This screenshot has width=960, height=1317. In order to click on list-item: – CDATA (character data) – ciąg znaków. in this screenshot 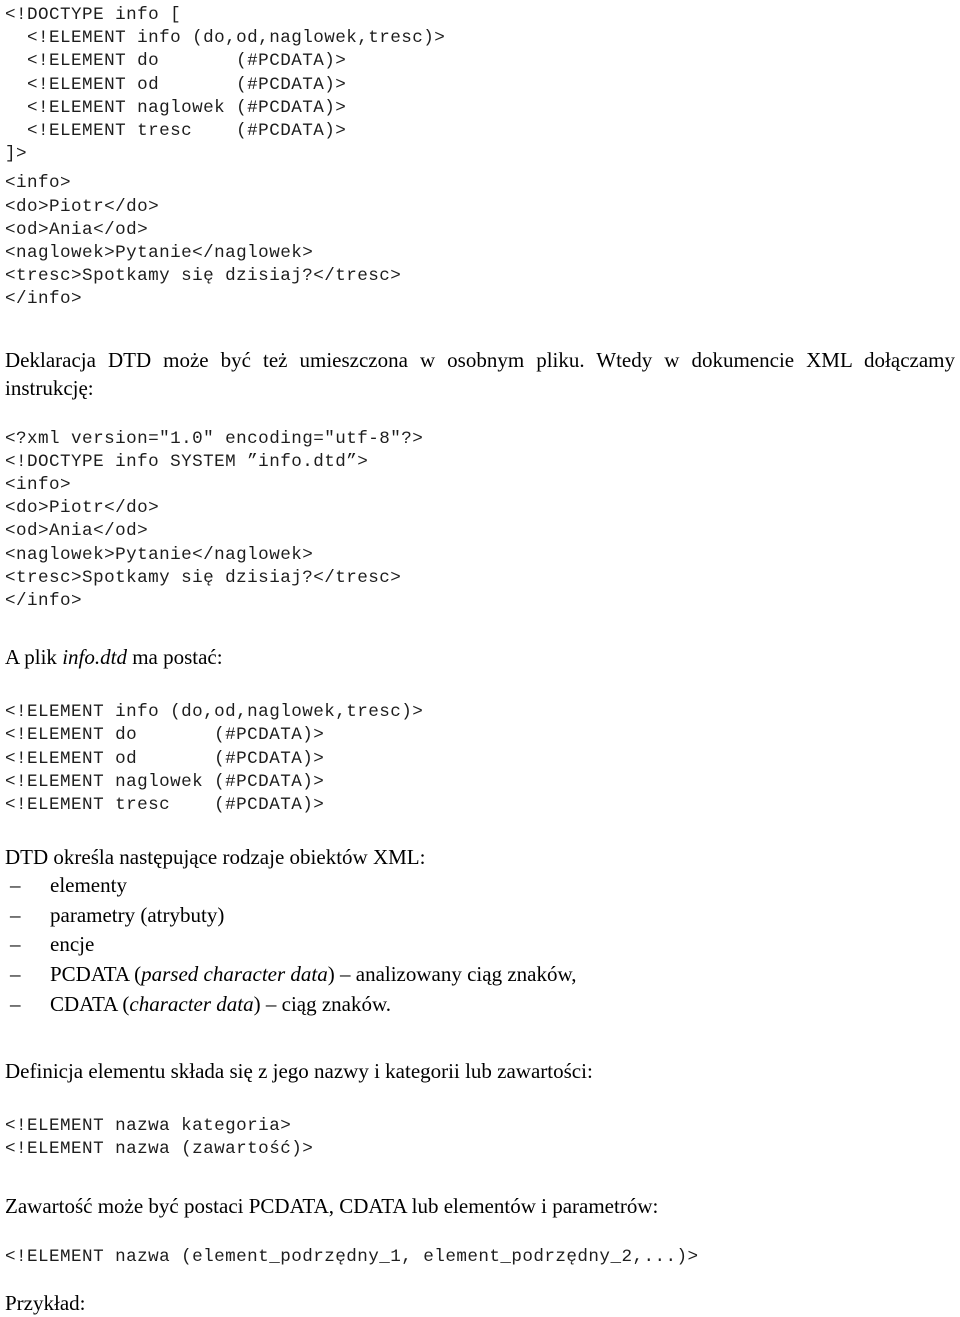, I will do `click(480, 1005)`.